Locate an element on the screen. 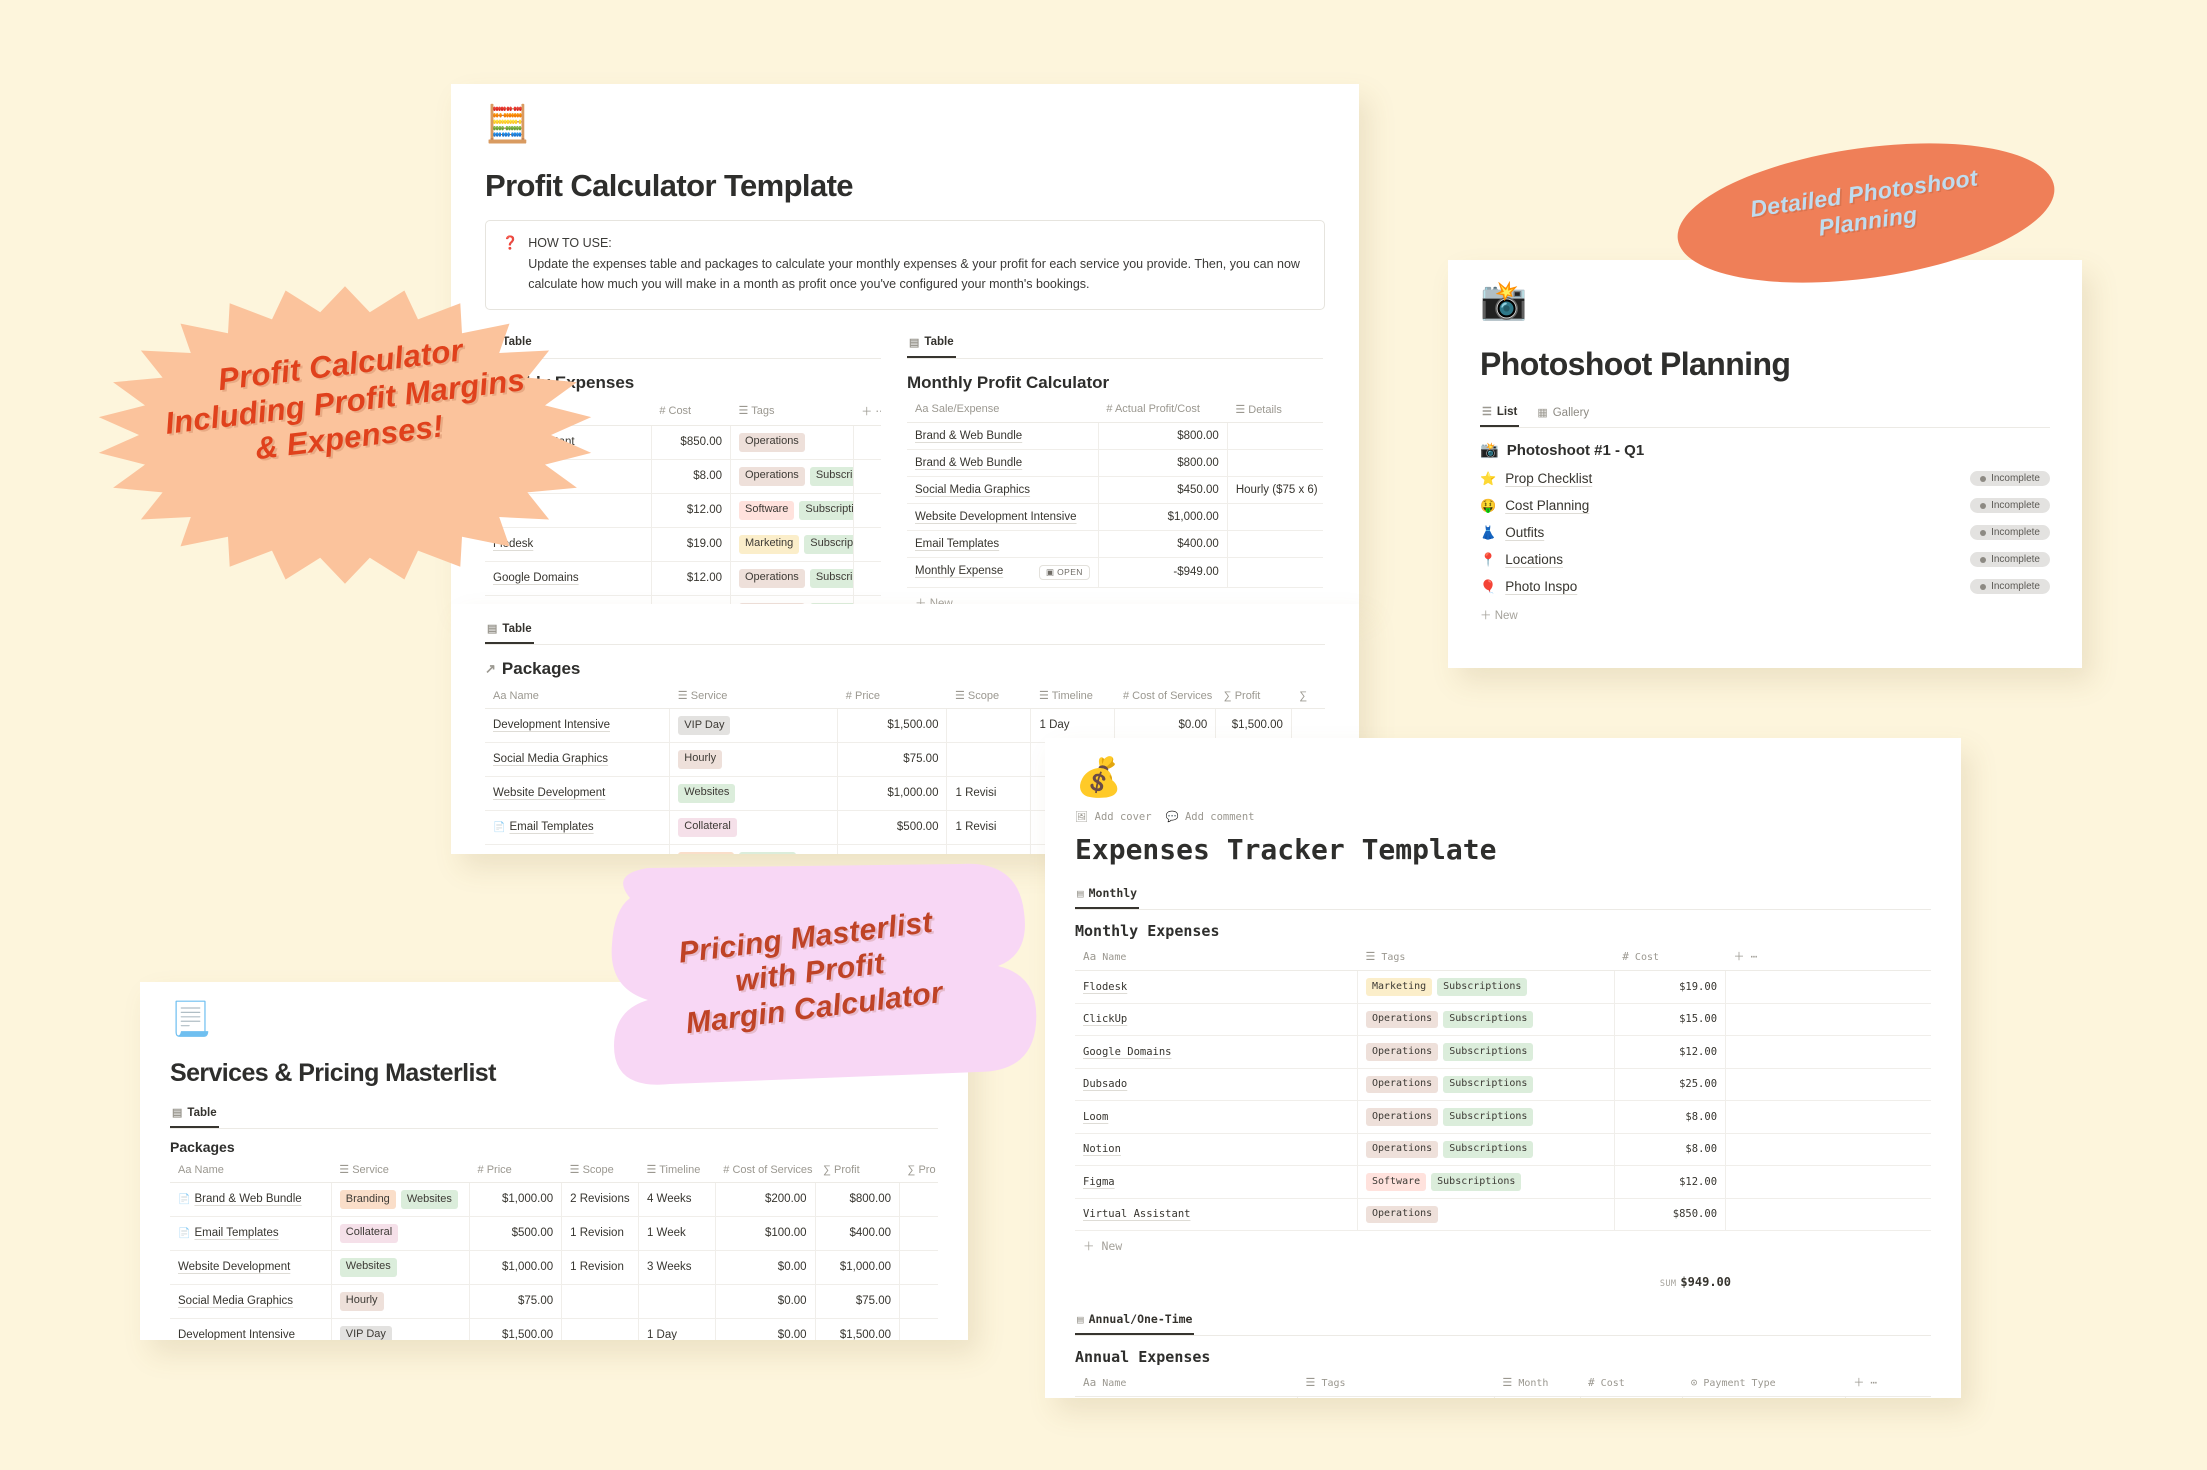 The height and width of the screenshot is (1470, 2207). col-cost: # Cost is located at coordinates (691, 411).